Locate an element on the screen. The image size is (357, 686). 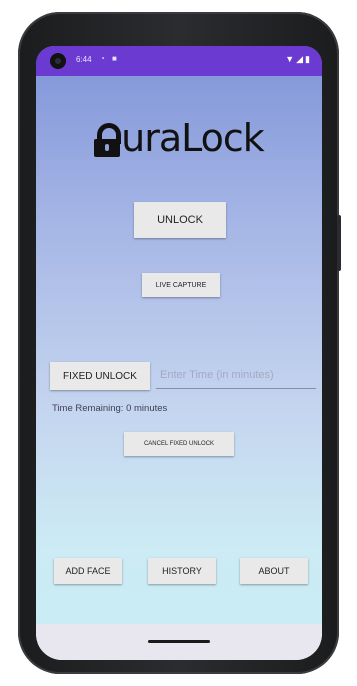
unlock-button: UNLOCK is located at coordinates (180, 220).